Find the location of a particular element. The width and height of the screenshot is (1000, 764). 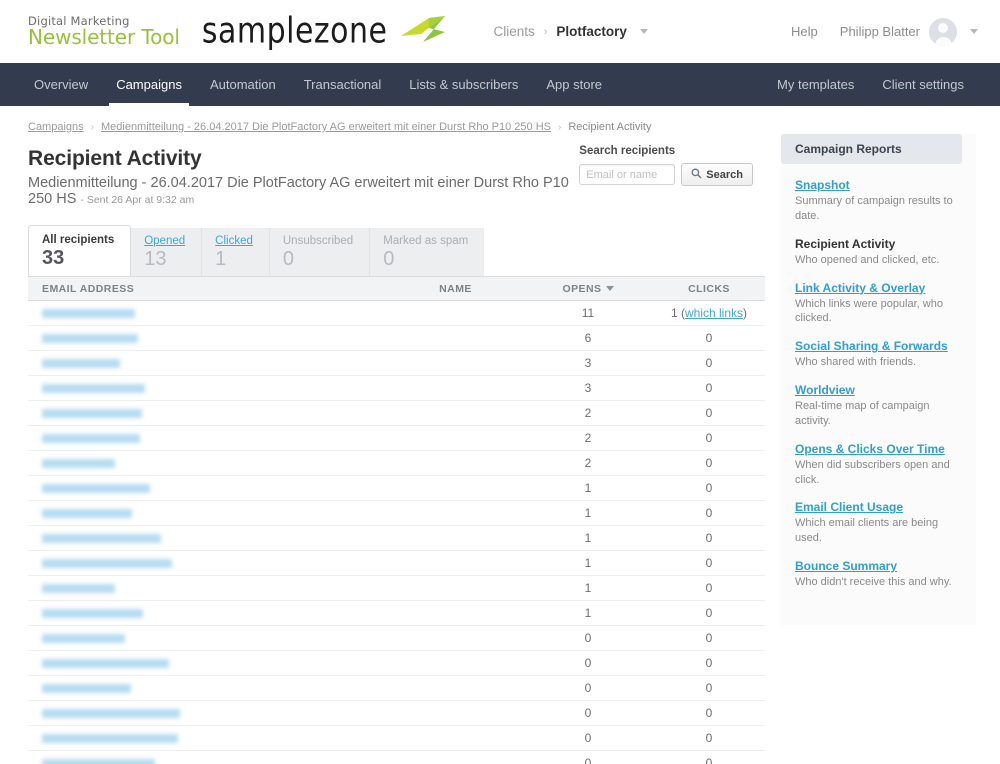

recipient-name-cell is located at coordinates (455, 588).